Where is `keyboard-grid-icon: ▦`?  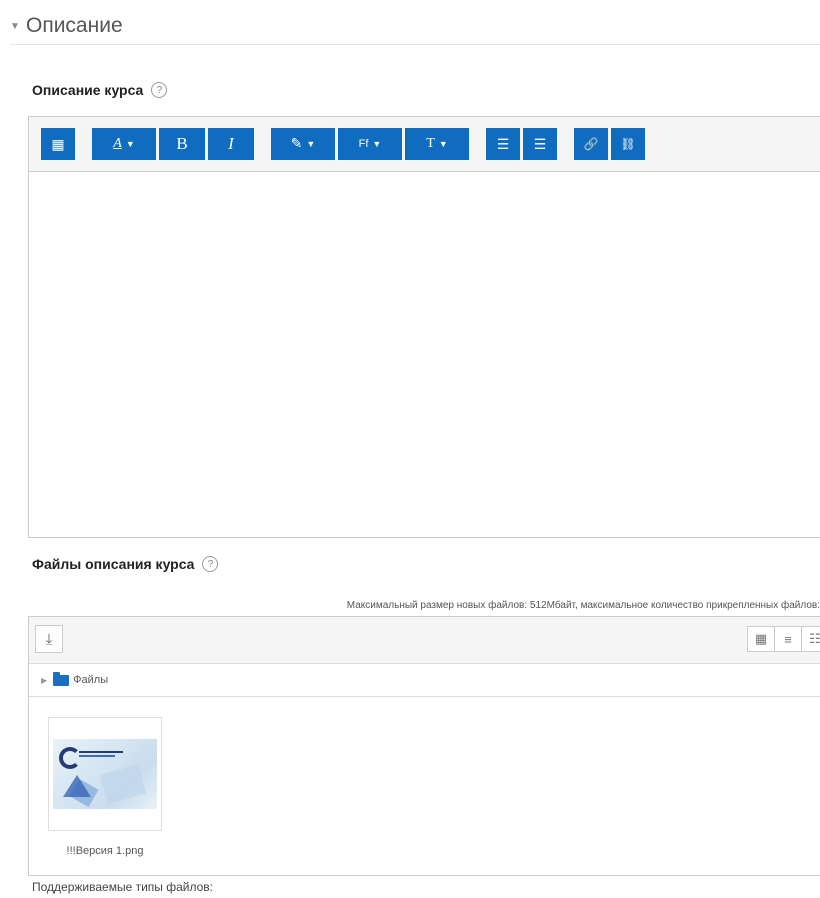 keyboard-grid-icon: ▦ is located at coordinates (58, 143).